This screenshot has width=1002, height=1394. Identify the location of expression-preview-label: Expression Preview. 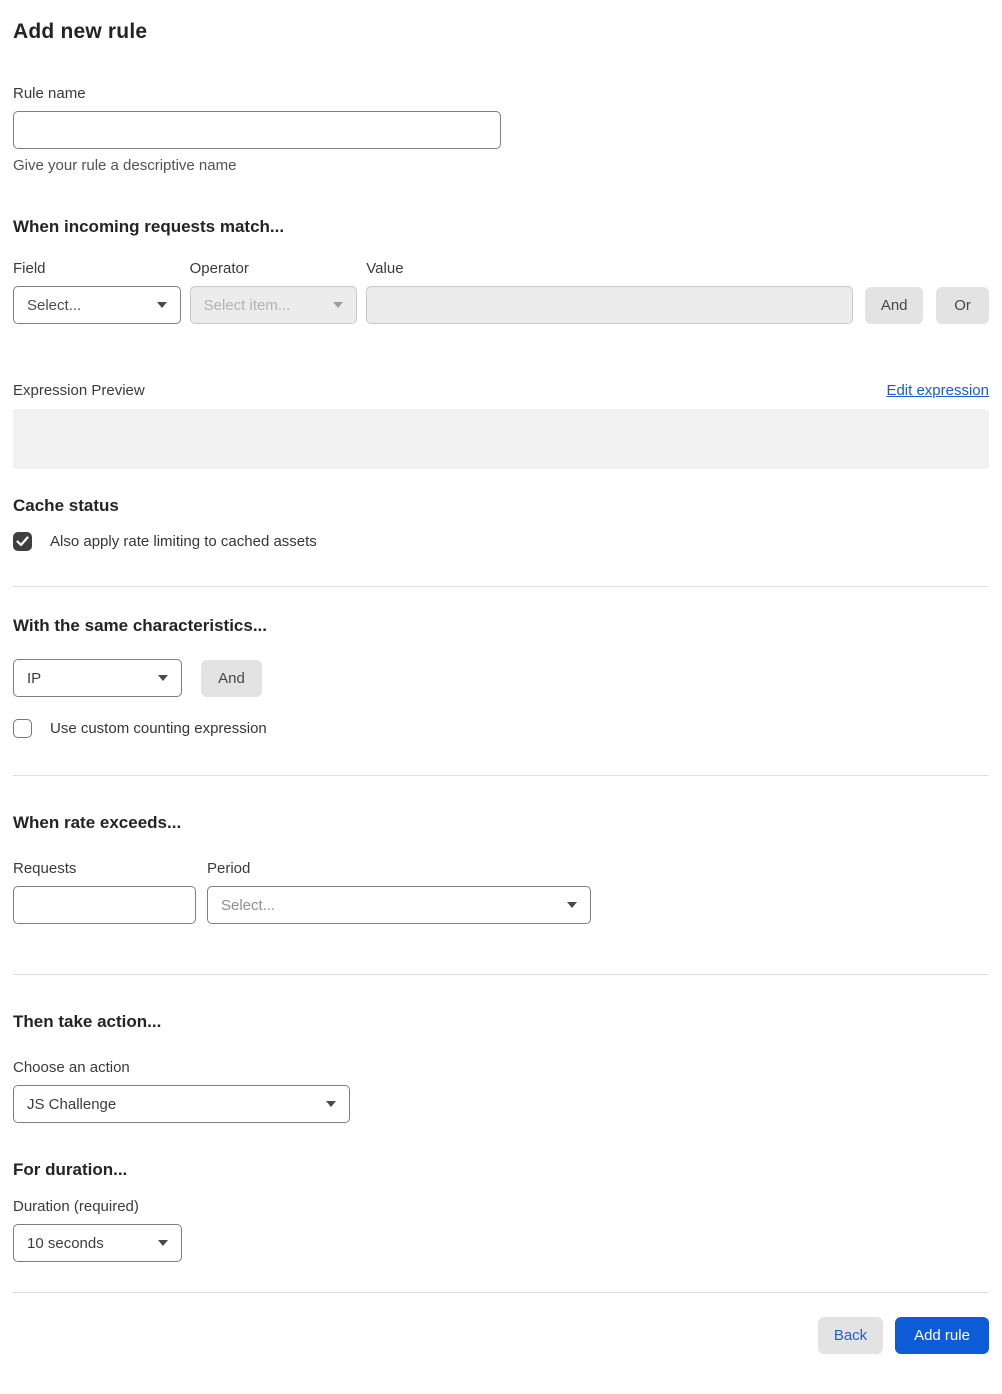
(79, 390).